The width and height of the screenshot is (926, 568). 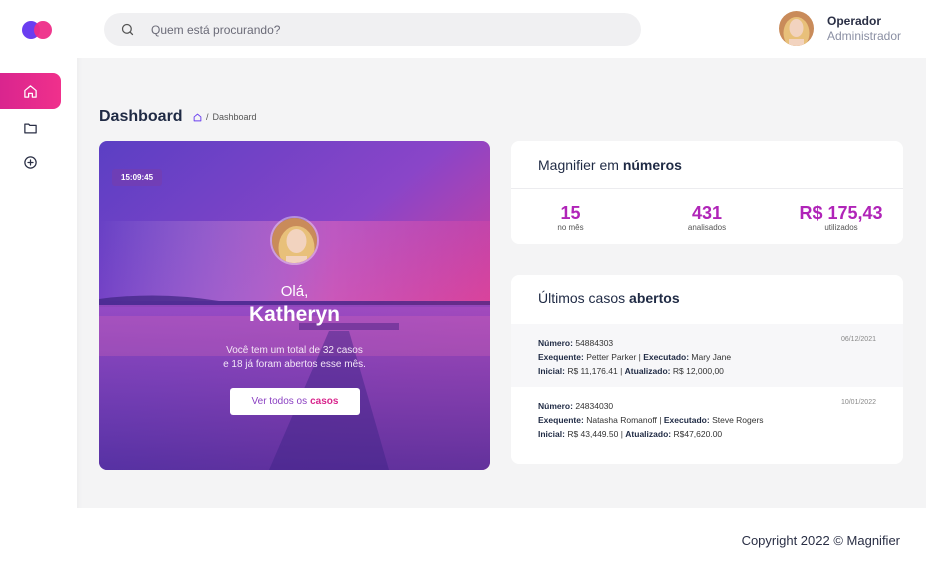 I want to click on cases-card-title: Últimos casos abertos, so click(x=609, y=298).